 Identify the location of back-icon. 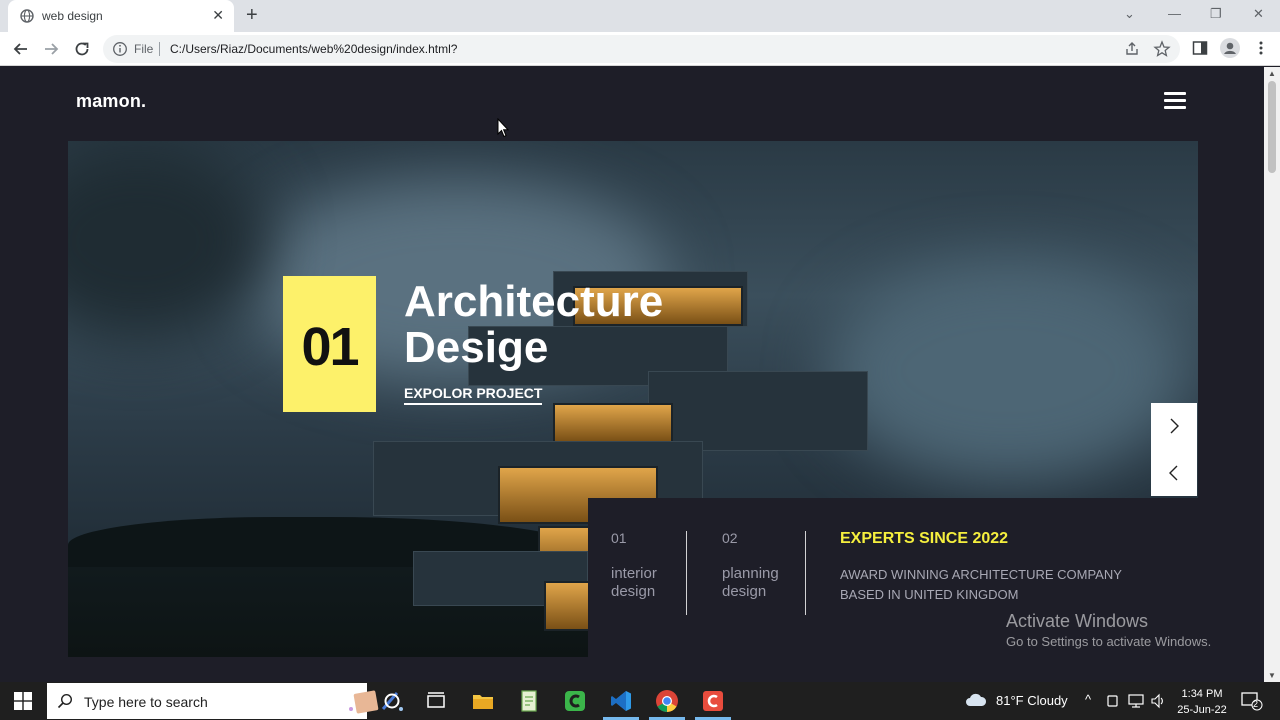
(21, 49).